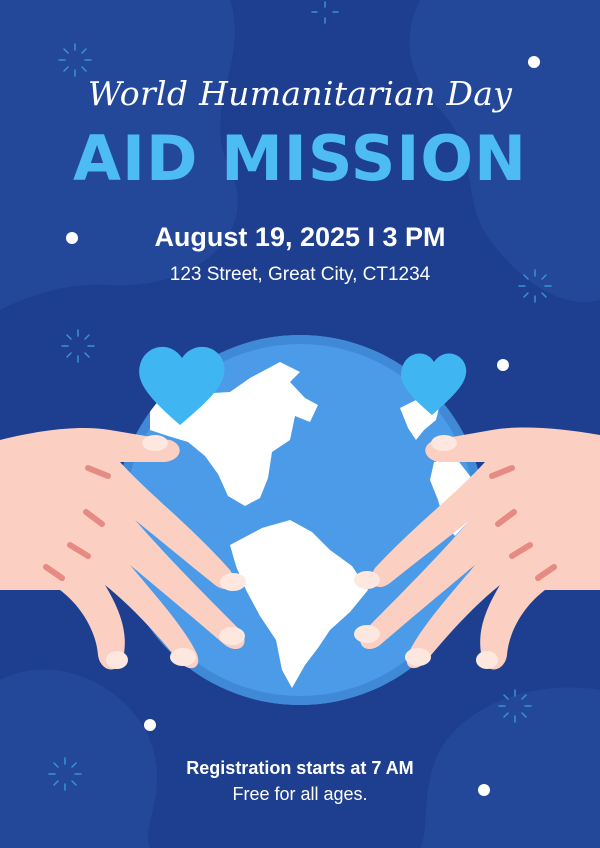 The image size is (600, 848). Describe the element at coordinates (300, 274) in the screenshot. I see `event-address: 123 Street, Great City, CT1234` at that location.